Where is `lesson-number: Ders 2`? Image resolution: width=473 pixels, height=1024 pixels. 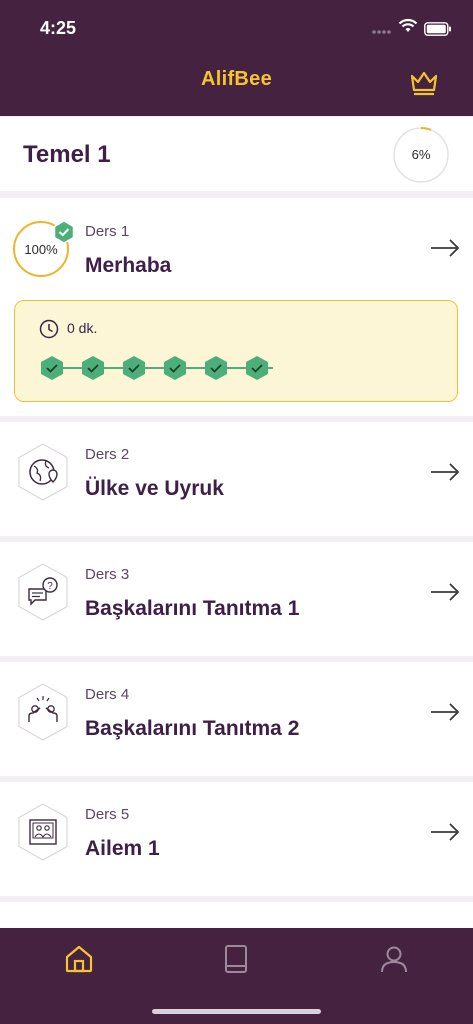
lesson-number: Ders 2 is located at coordinates (107, 454).